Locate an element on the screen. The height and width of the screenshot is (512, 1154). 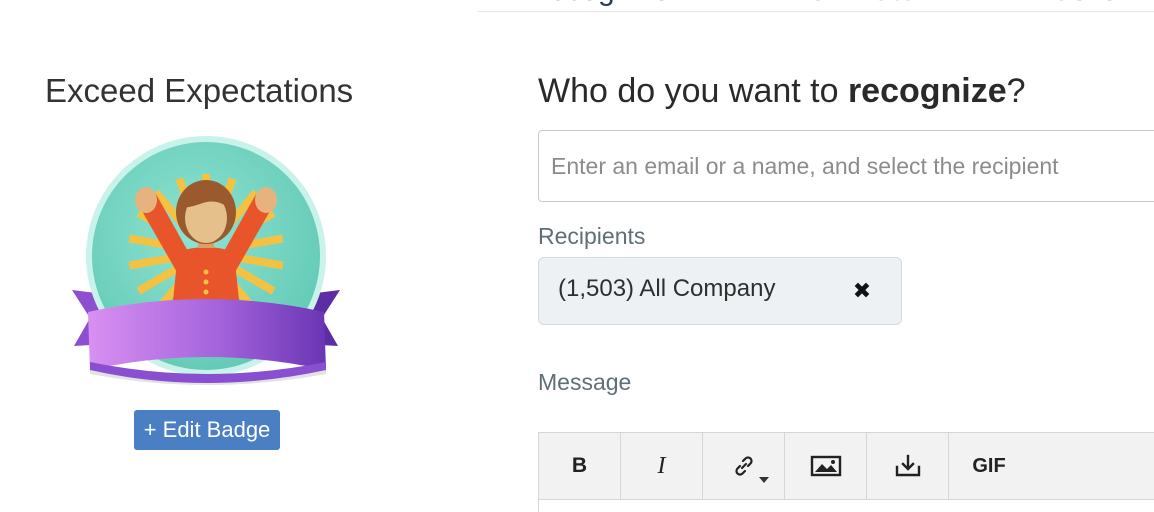
insert-file-button is located at coordinates (908, 466).